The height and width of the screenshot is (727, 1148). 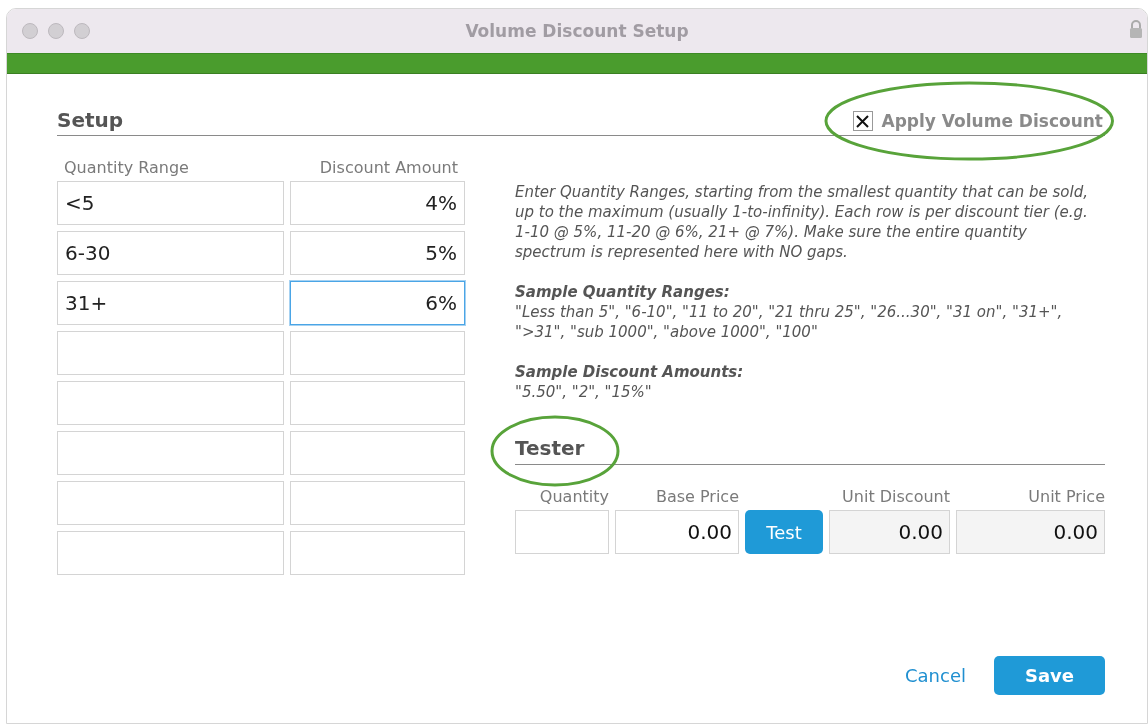 I want to click on sample-heading: Sample Discount Amounts:, so click(x=630, y=372).